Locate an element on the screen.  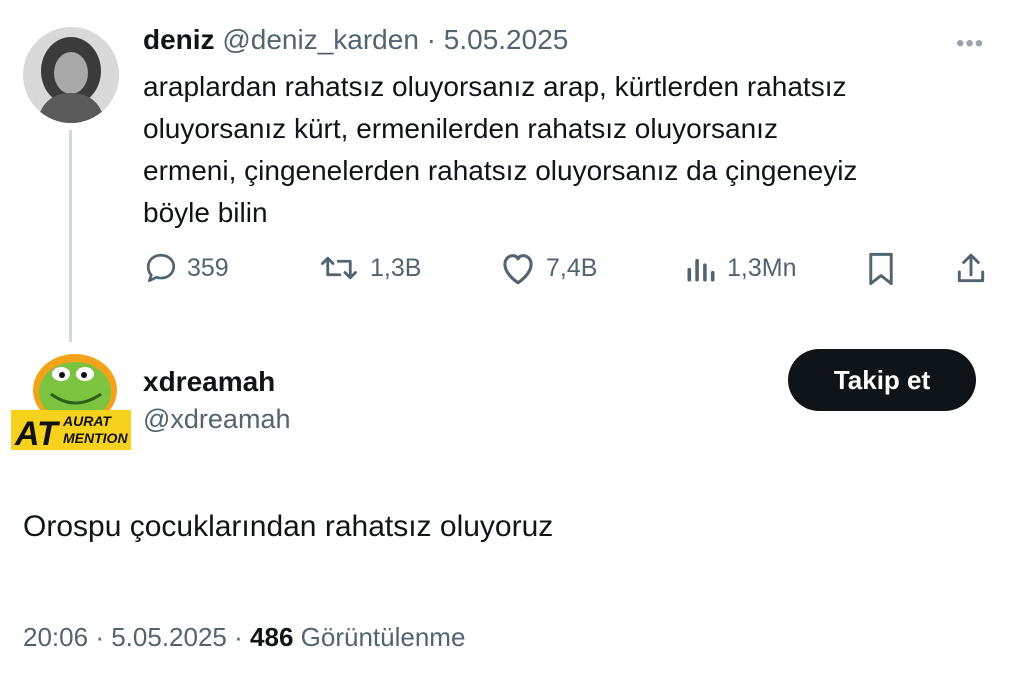
like-icon is located at coordinates (518, 269).